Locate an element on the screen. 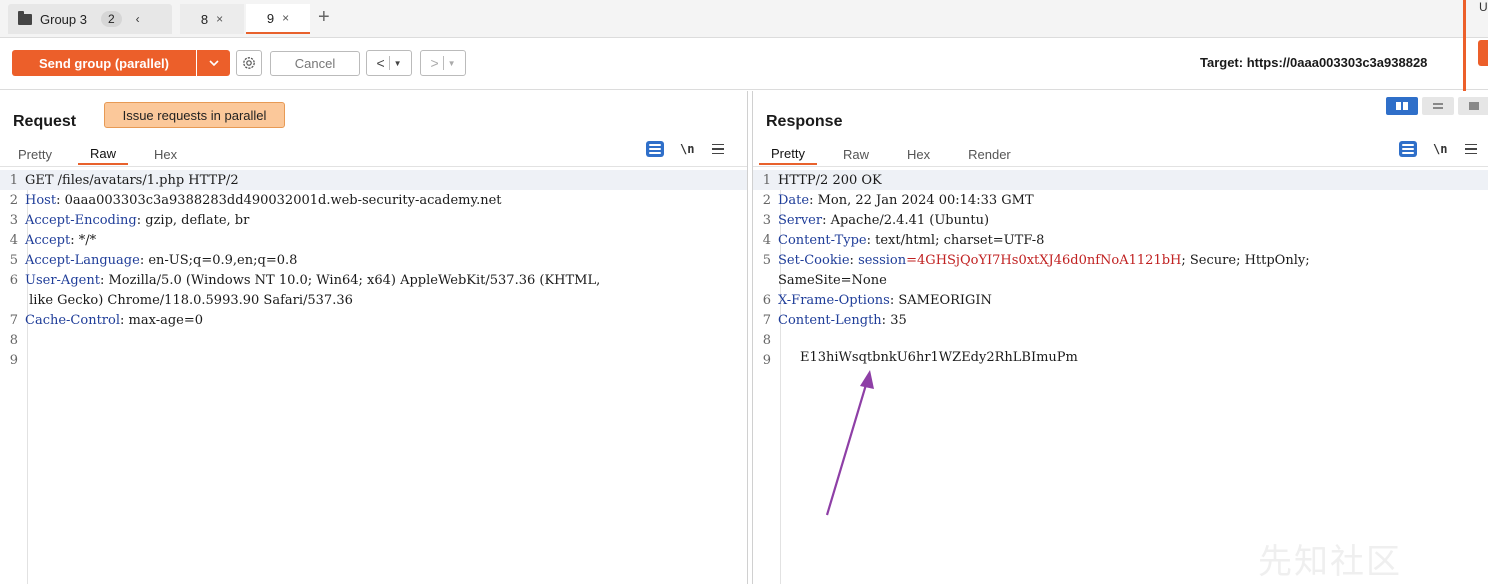  cookie-name: session is located at coordinates (882, 260).